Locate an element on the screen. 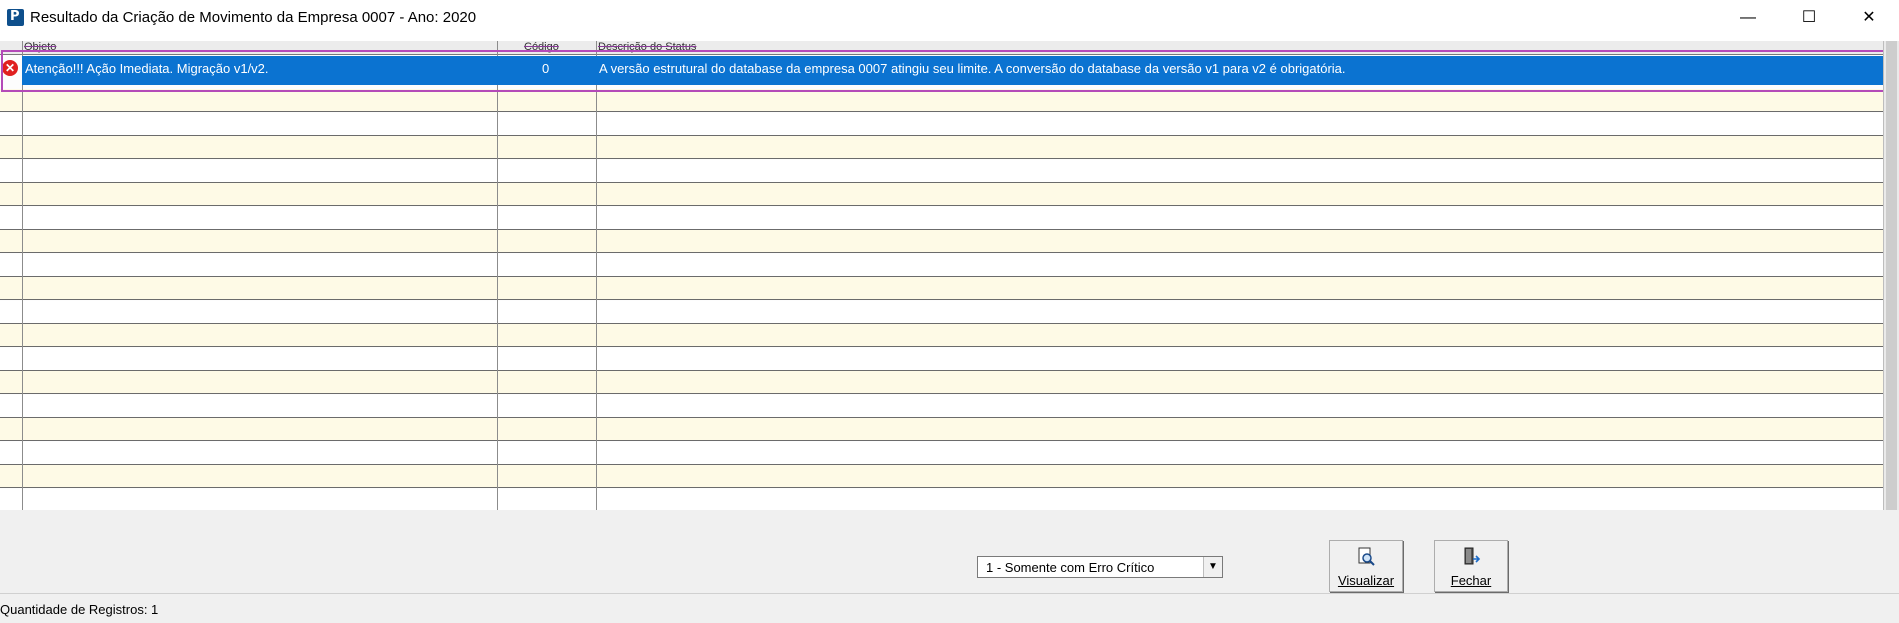  app-icon: P is located at coordinates (15, 17).